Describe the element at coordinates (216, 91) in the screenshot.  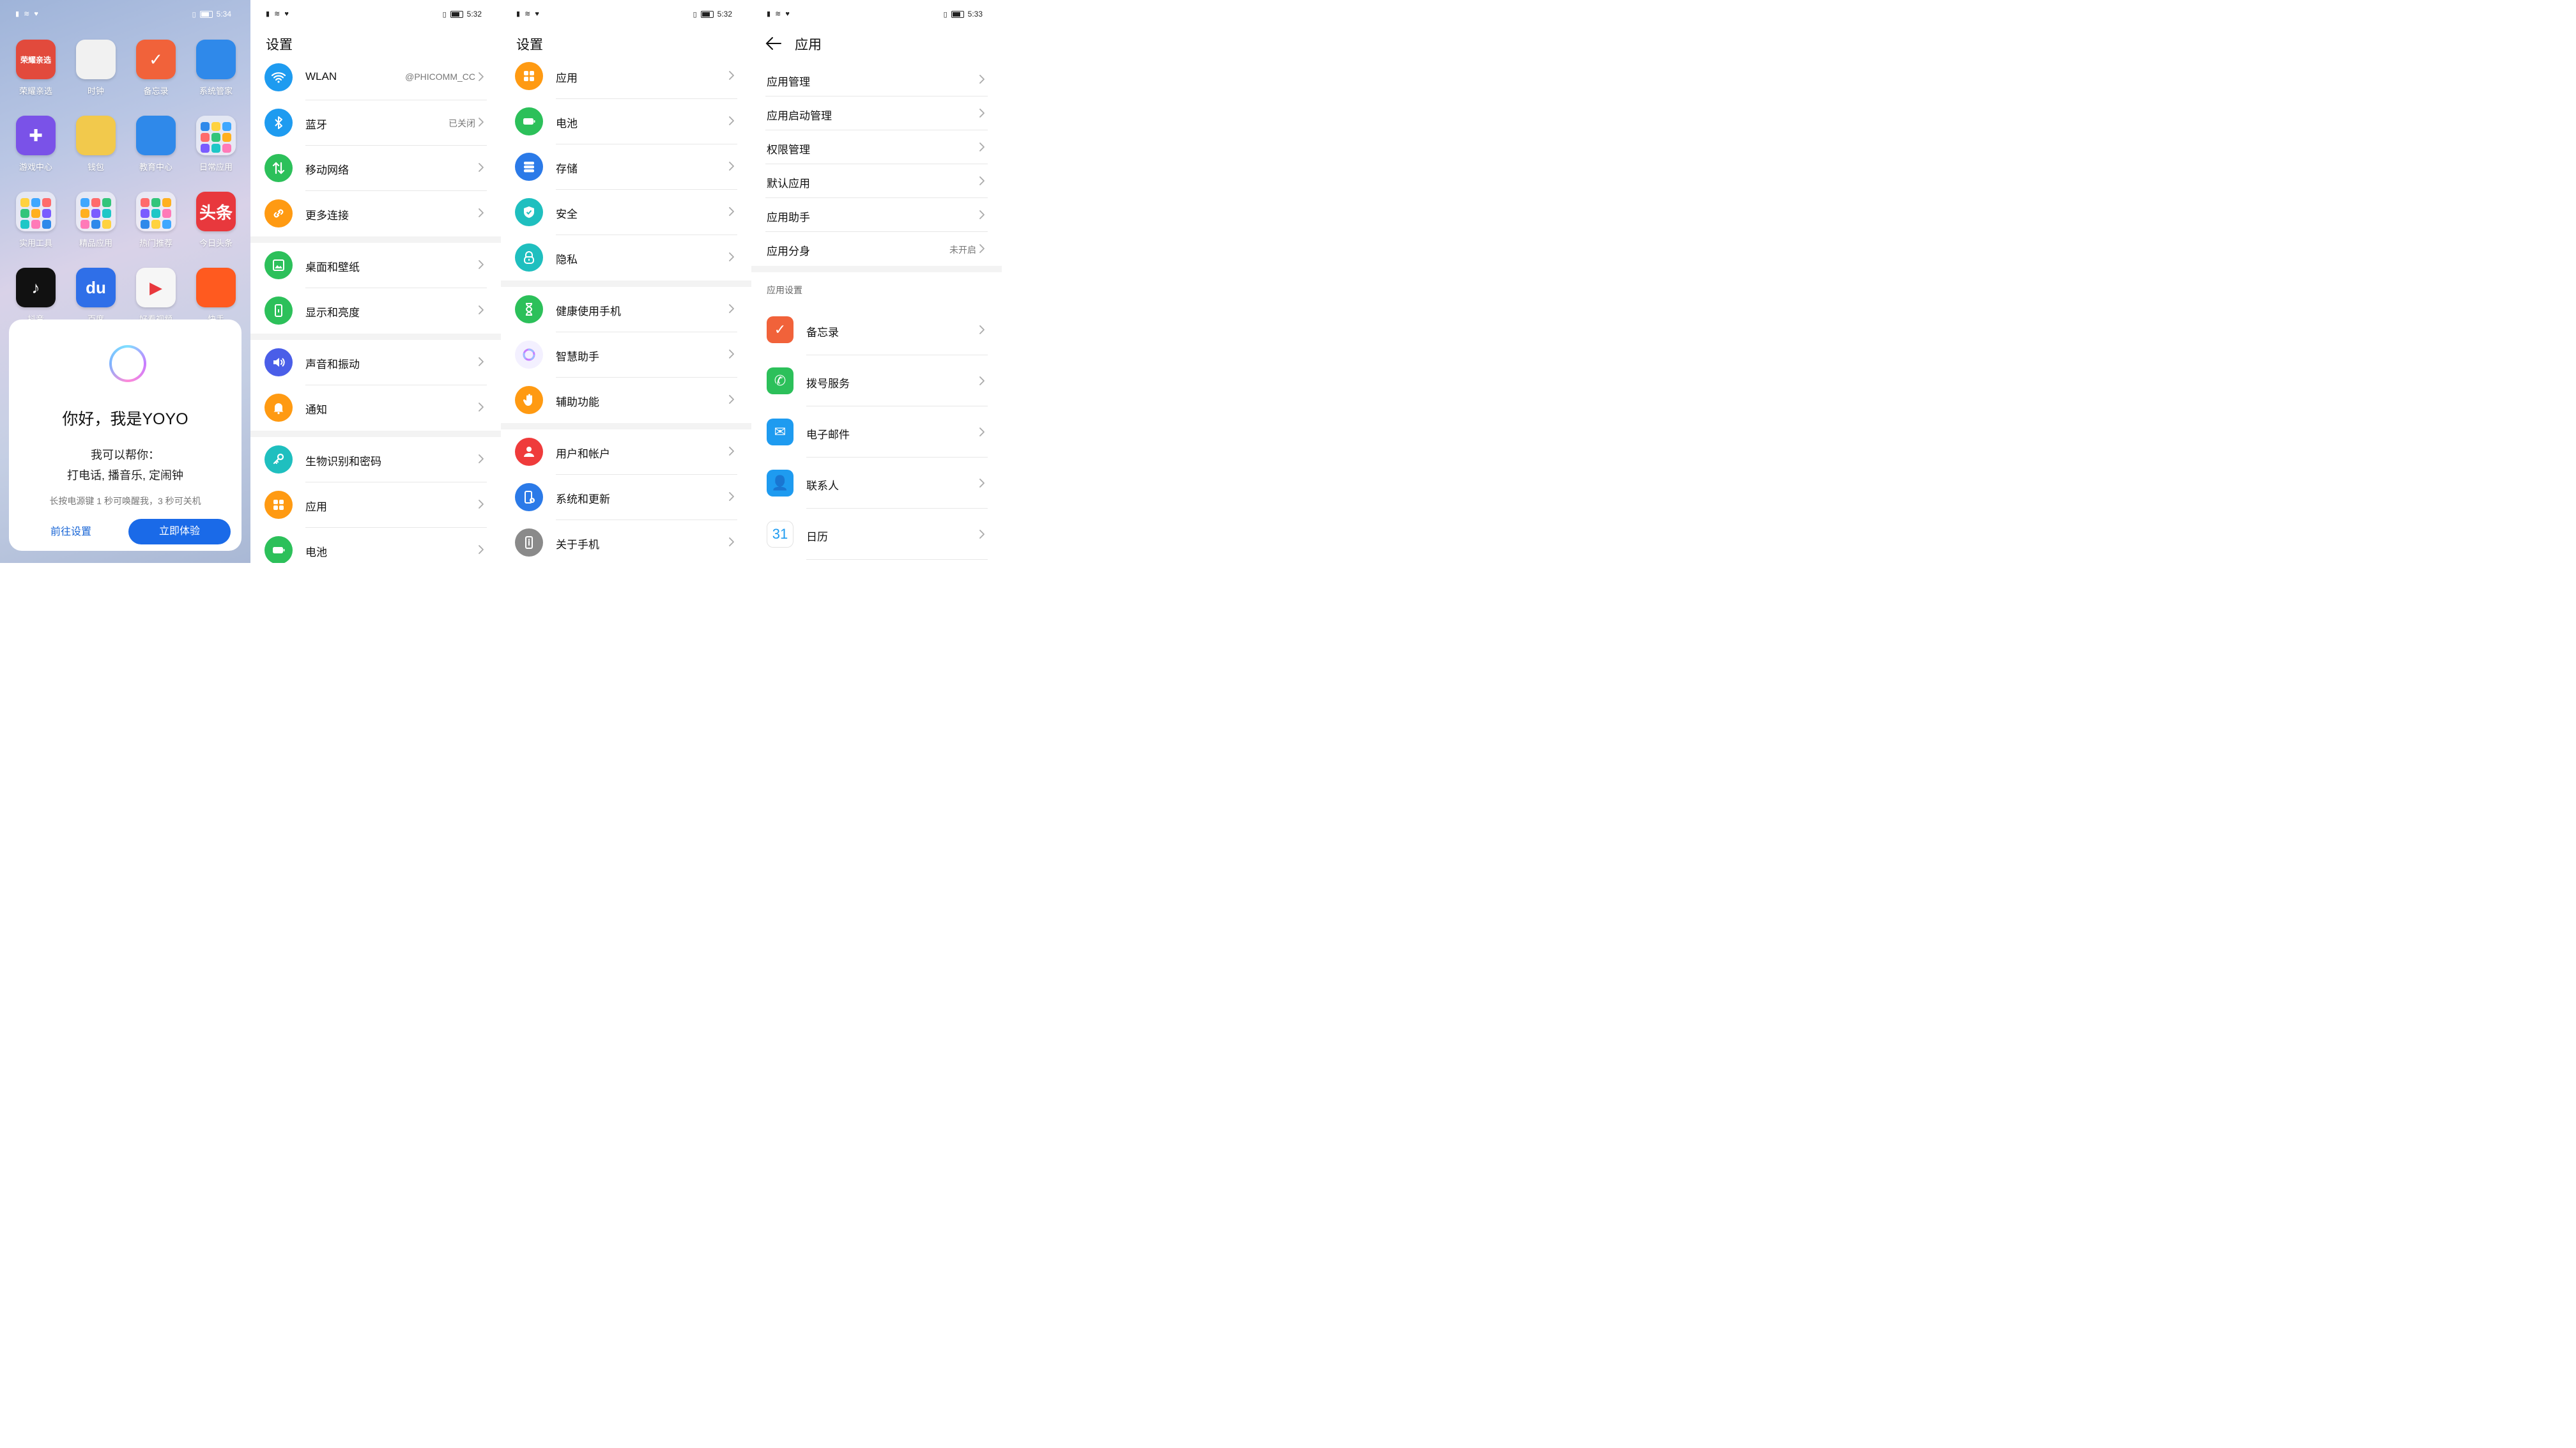
I see `app-label: 系统管家` at that location.